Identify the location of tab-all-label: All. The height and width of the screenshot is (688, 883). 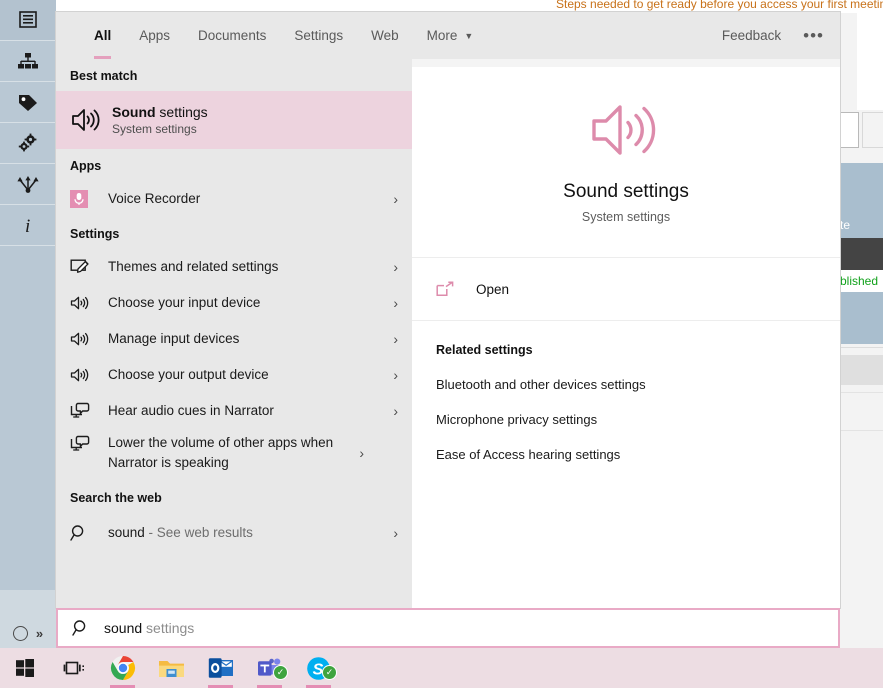
(103, 35).